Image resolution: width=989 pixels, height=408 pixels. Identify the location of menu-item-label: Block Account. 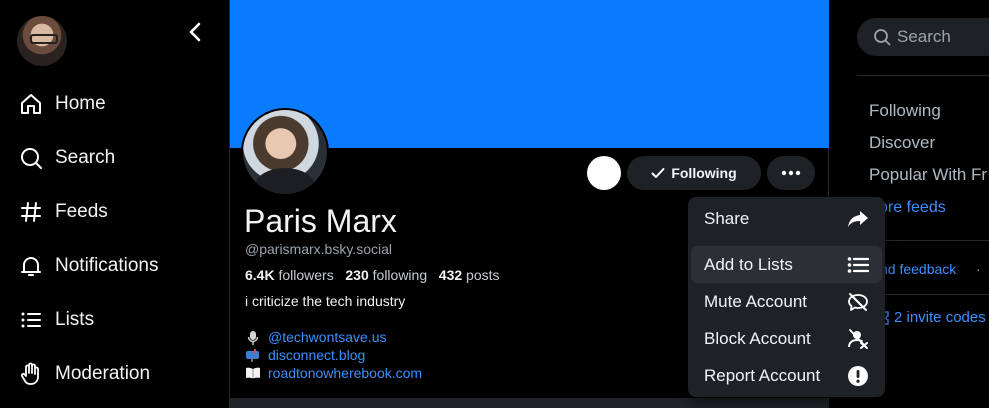
(757, 338).